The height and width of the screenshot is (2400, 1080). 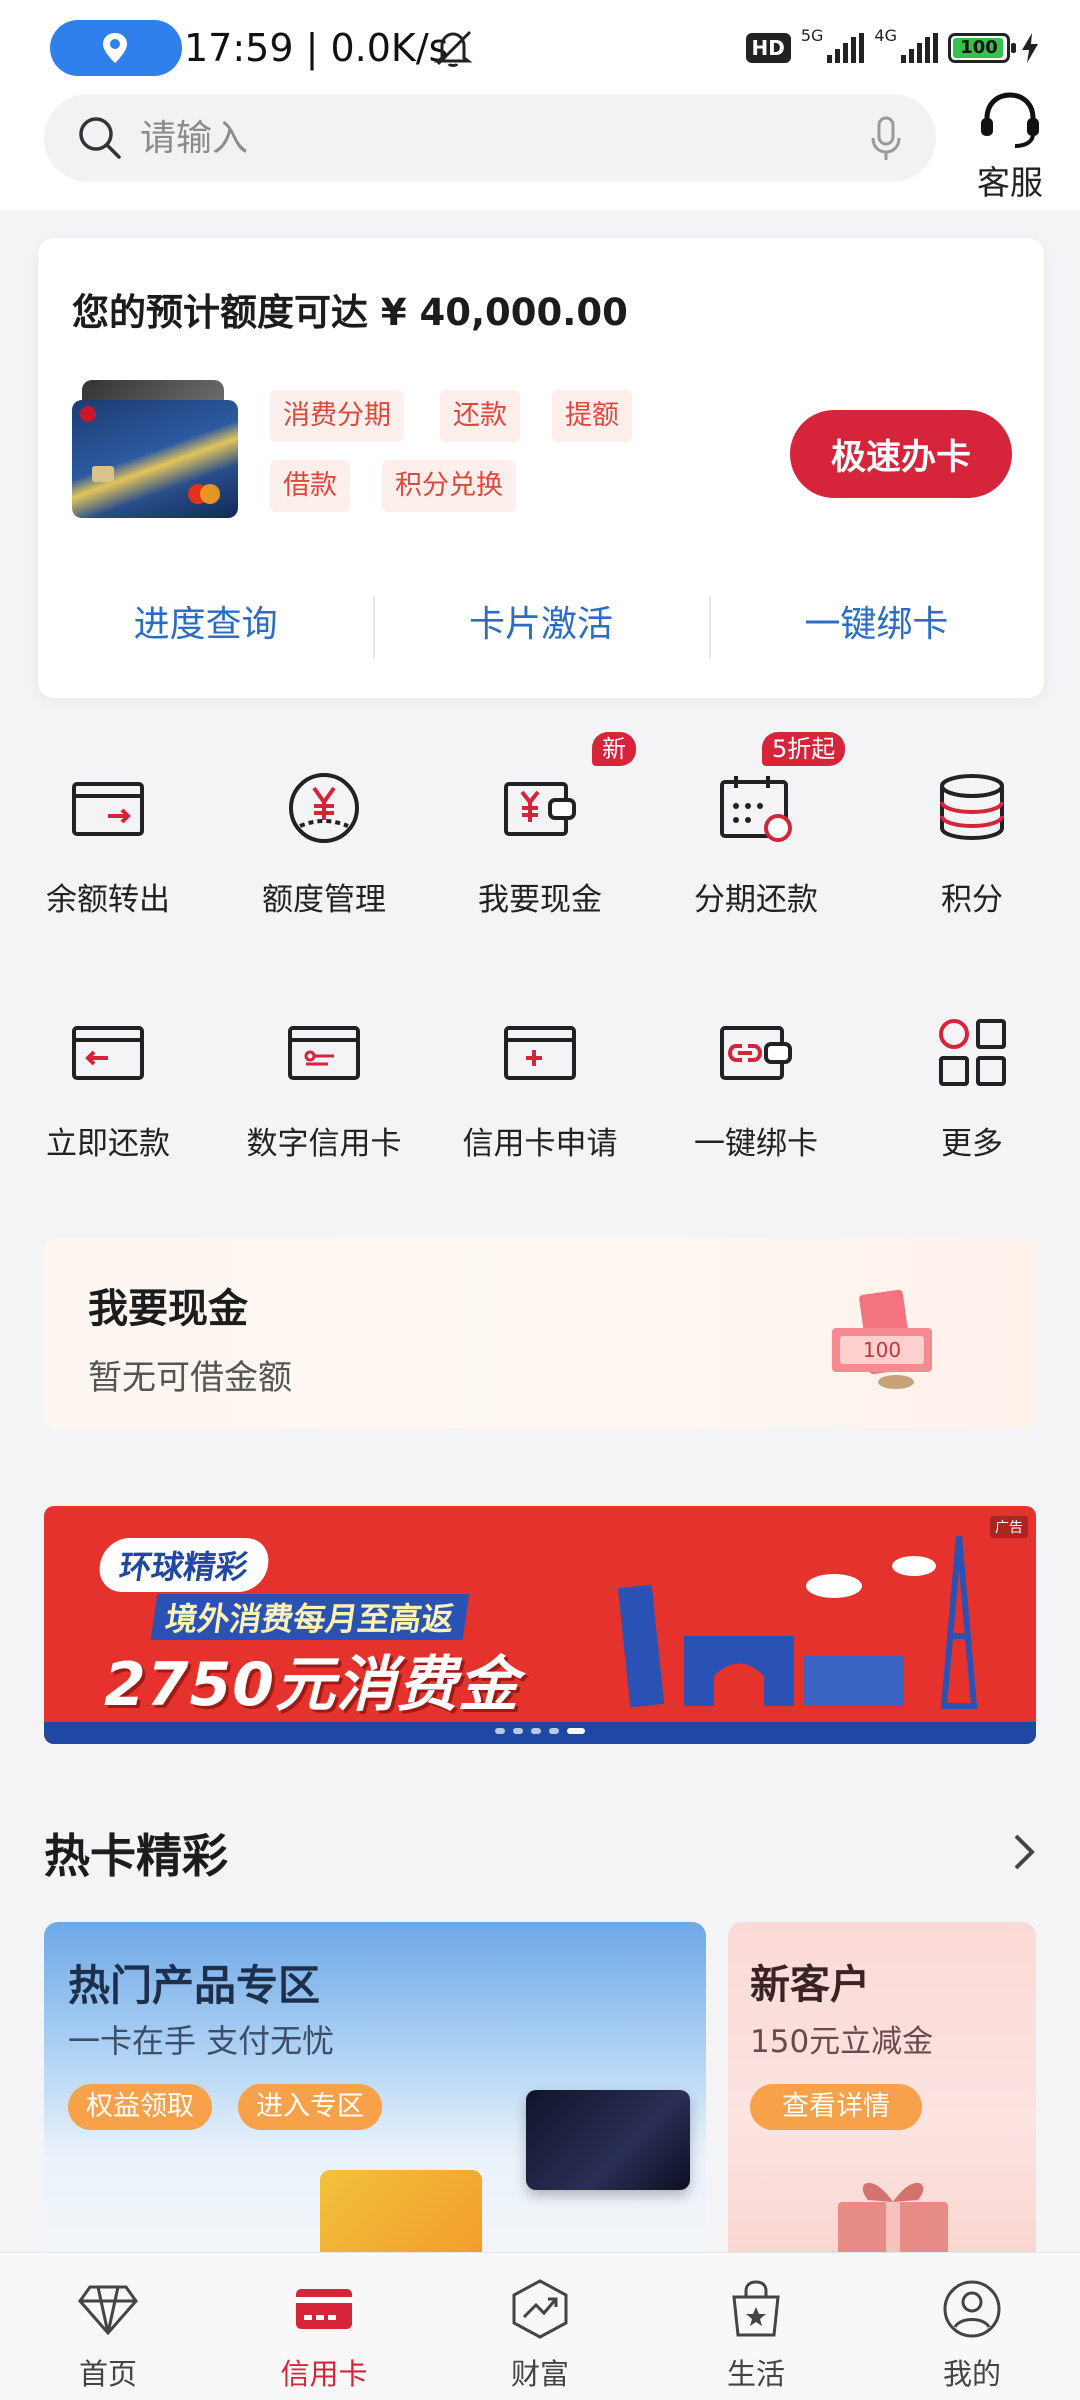 What do you see at coordinates (324, 2374) in the screenshot?
I see `nav-label: 信用卡` at bounding box center [324, 2374].